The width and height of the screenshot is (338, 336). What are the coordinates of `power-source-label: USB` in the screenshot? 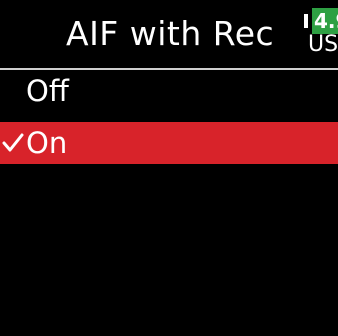 It's located at (323, 44).